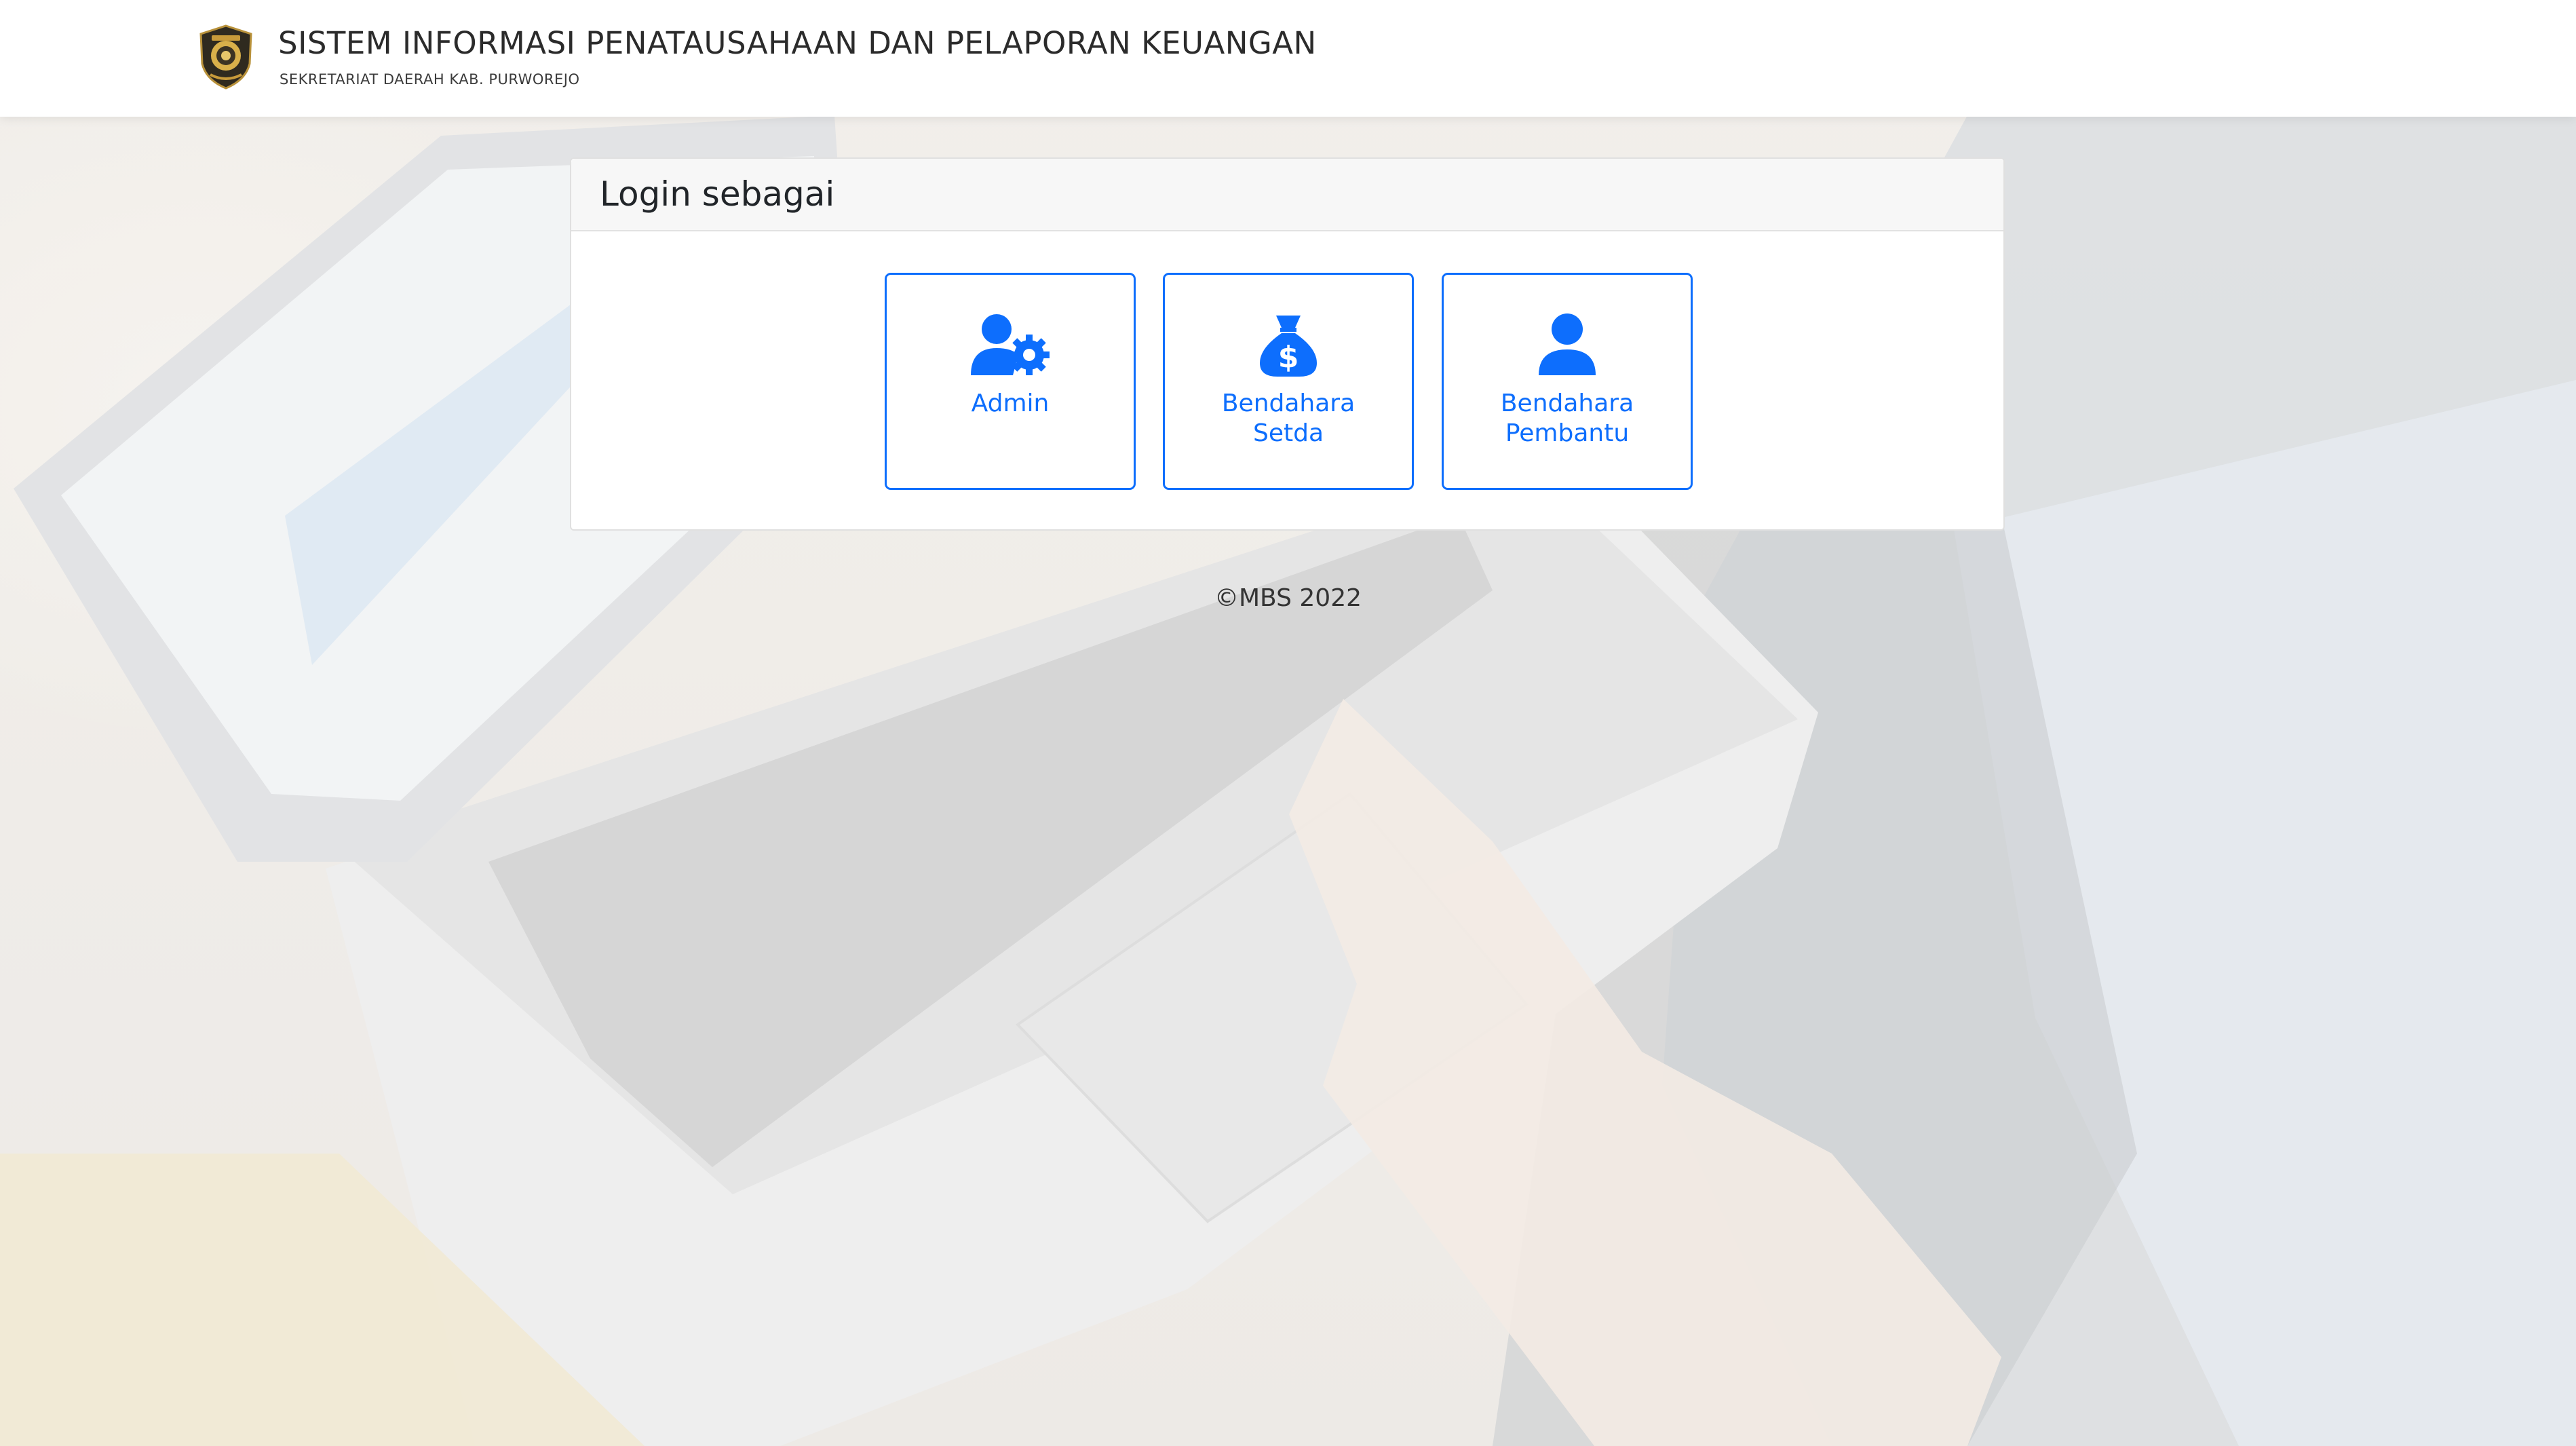  What do you see at coordinates (1567, 344) in the screenshot?
I see `user-icon` at bounding box center [1567, 344].